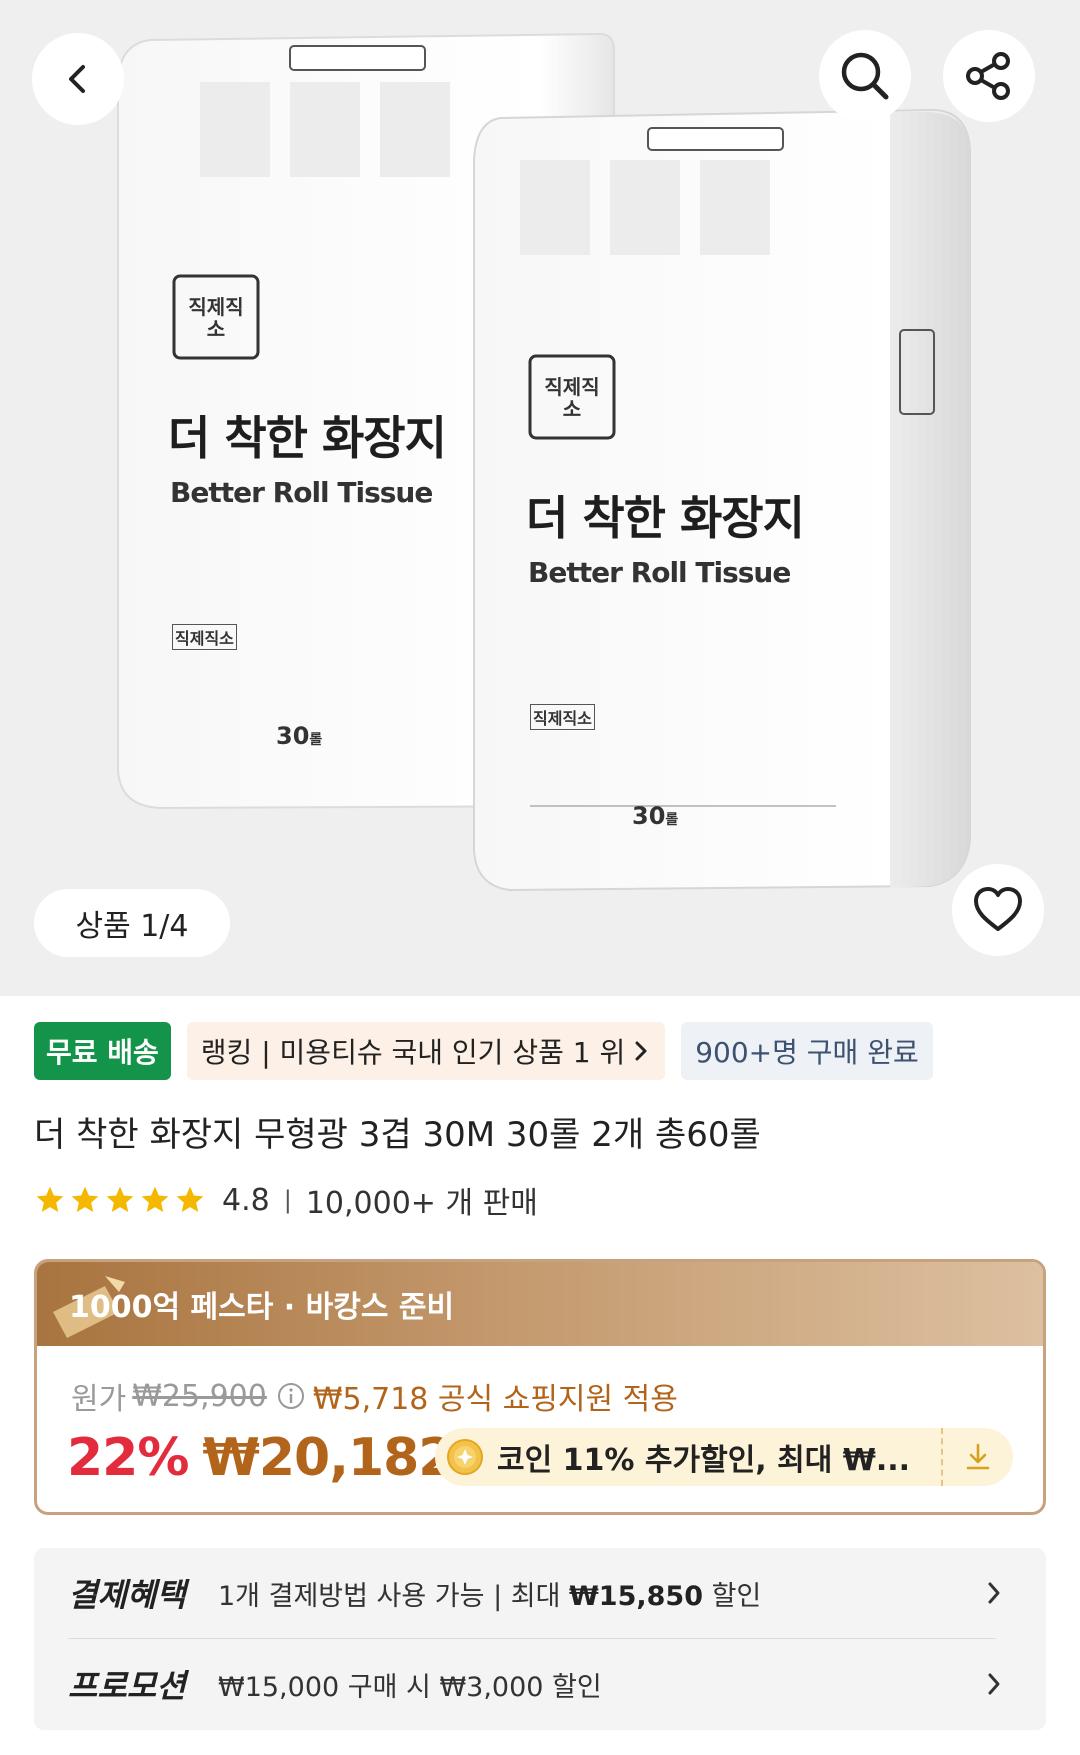 Image resolution: width=1080 pixels, height=1755 pixels. What do you see at coordinates (659, 572) in the screenshot?
I see `front-package-name-en: Better Roll Tissue` at bounding box center [659, 572].